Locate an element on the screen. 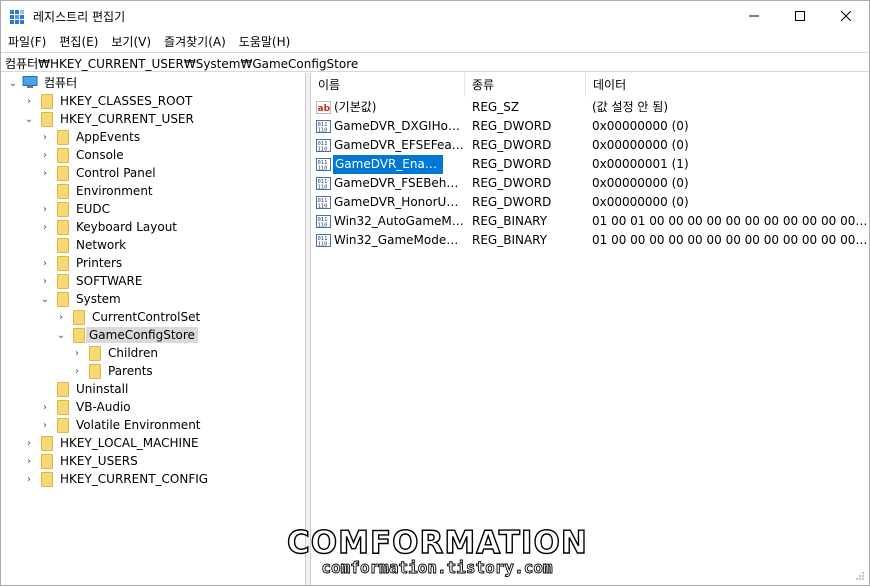  tree-item-environment: Environment is located at coordinates (153, 191).